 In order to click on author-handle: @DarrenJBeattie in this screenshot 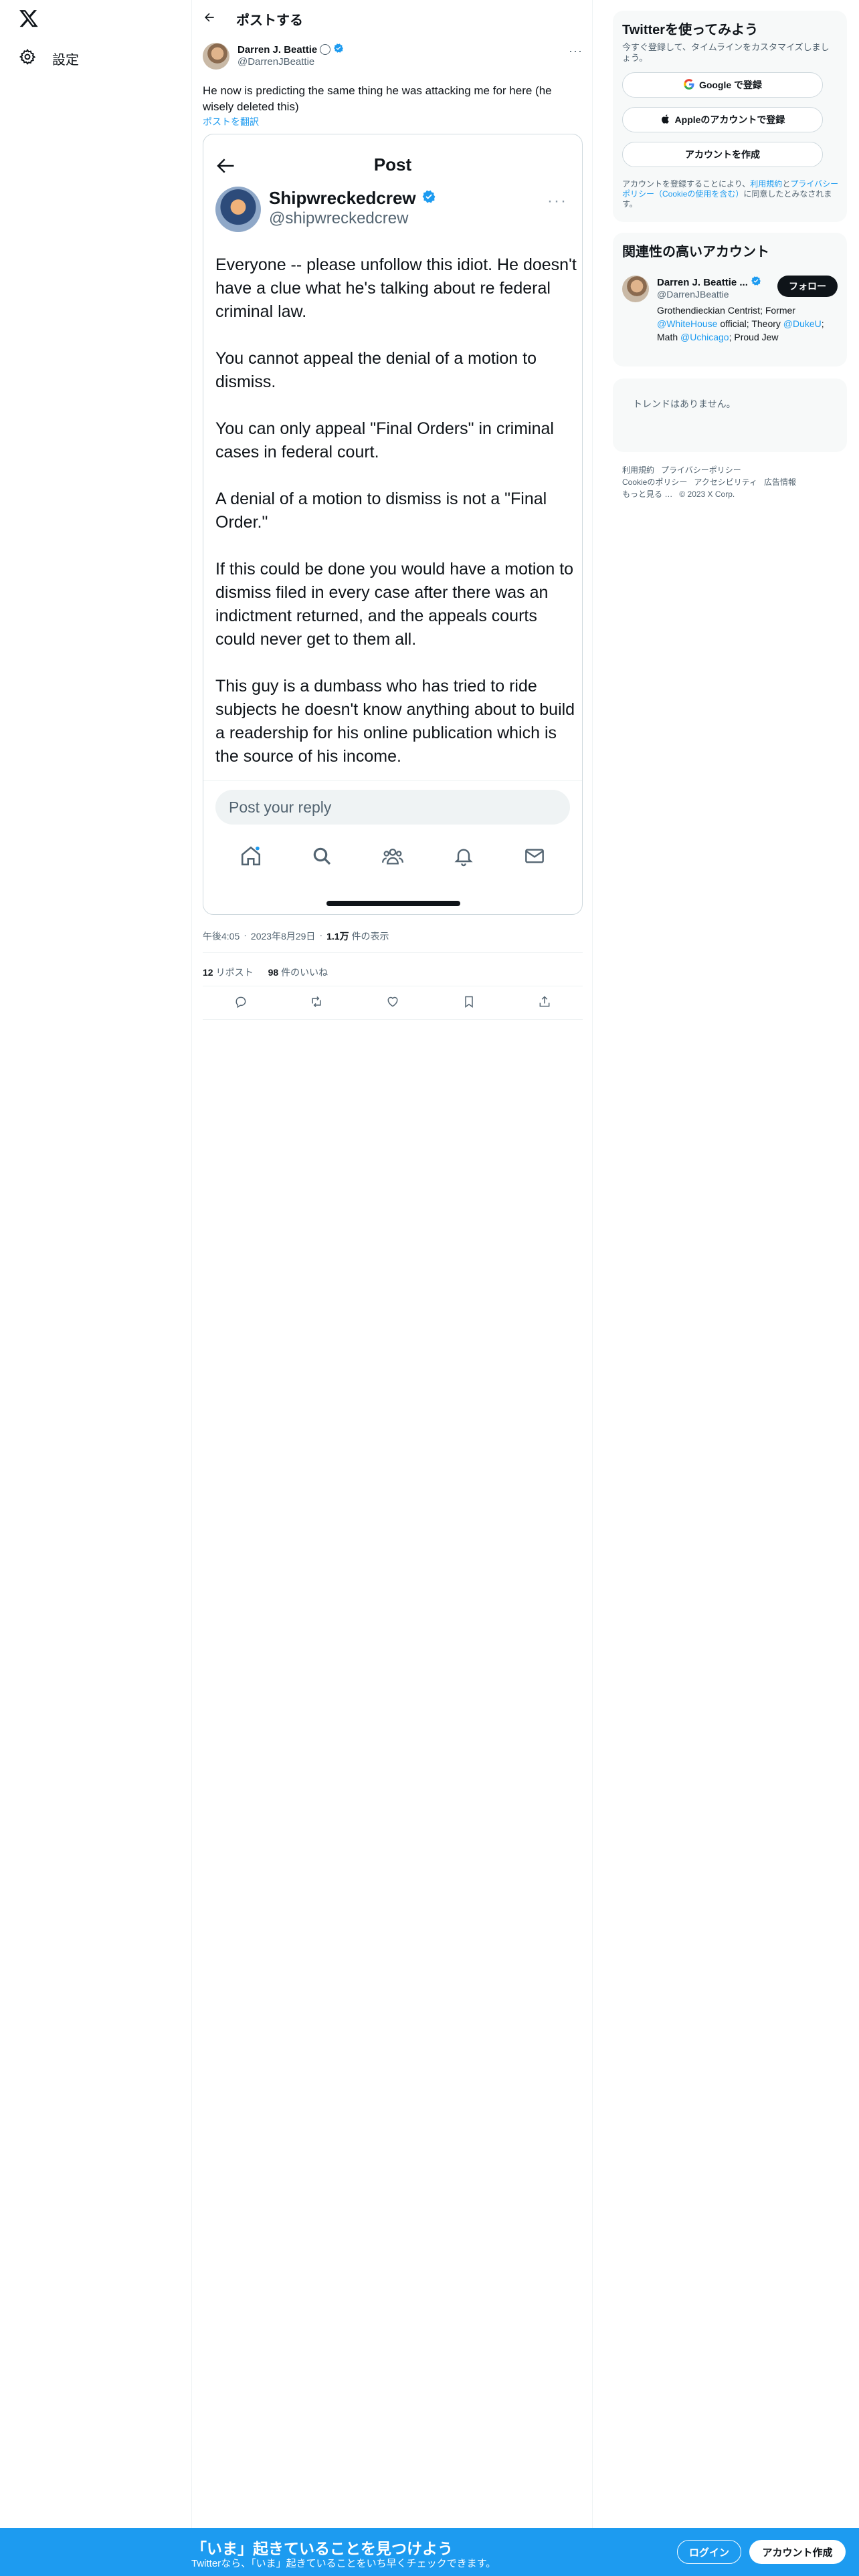, I will do `click(276, 62)`.